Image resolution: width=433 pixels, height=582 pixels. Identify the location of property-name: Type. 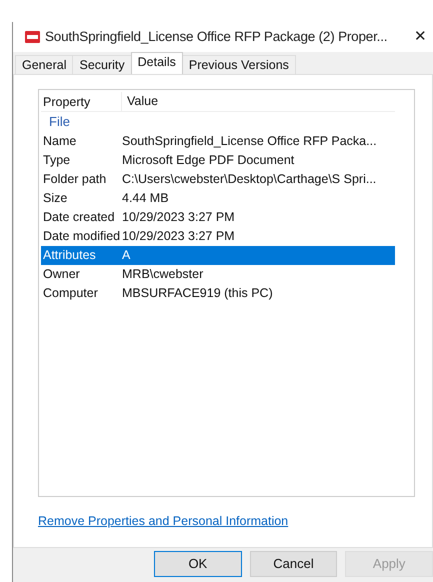
(57, 161).